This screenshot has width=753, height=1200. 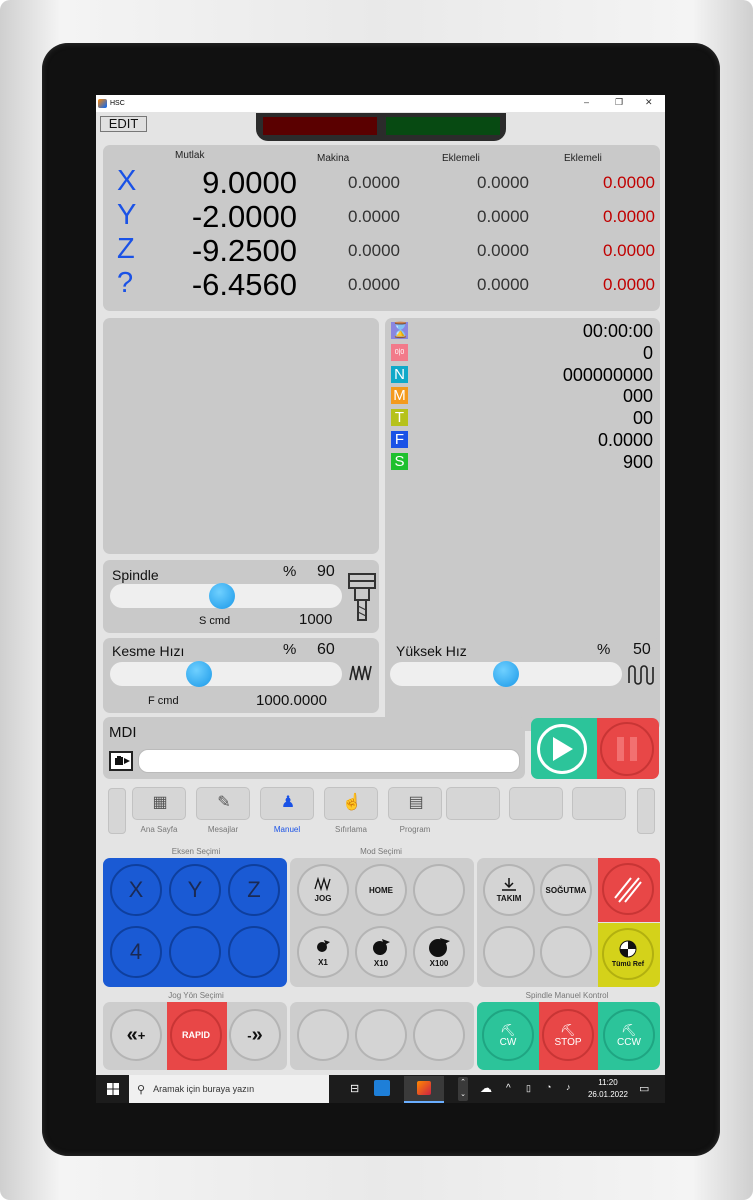 What do you see at coordinates (619, 102) in the screenshot?
I see `maximize-button: ❐` at bounding box center [619, 102].